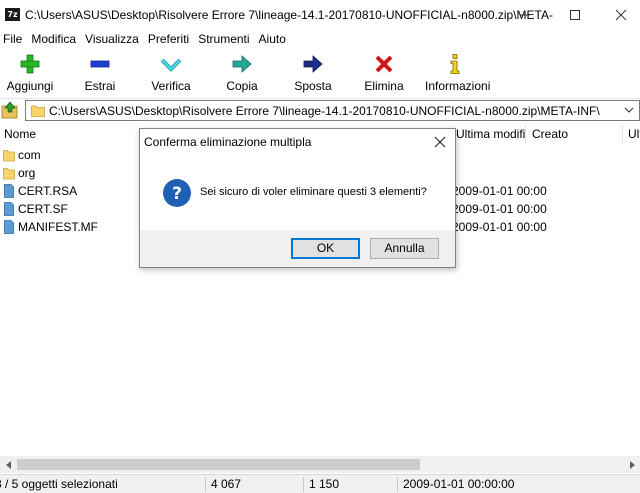 The image size is (640, 493). Describe the element at coordinates (29, 155) in the screenshot. I see `file-name: com` at that location.